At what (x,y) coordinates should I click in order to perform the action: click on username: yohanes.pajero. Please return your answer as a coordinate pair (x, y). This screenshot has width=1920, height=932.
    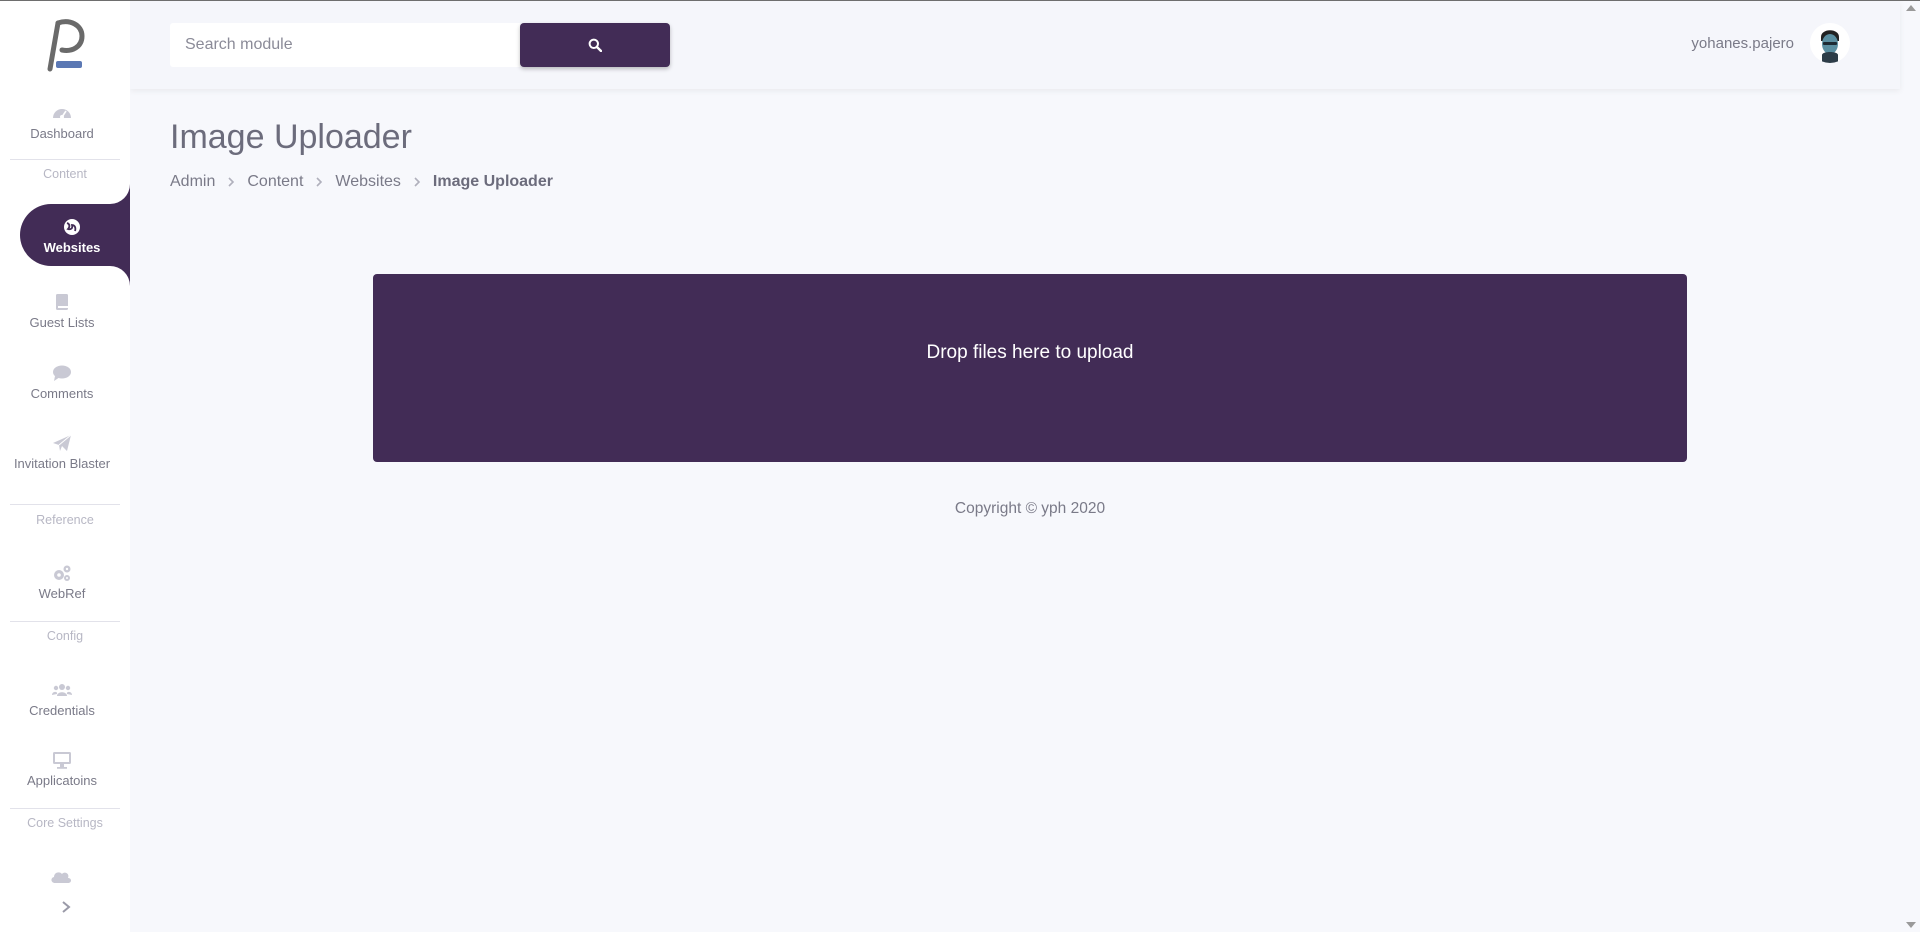
    Looking at the image, I should click on (1742, 43).